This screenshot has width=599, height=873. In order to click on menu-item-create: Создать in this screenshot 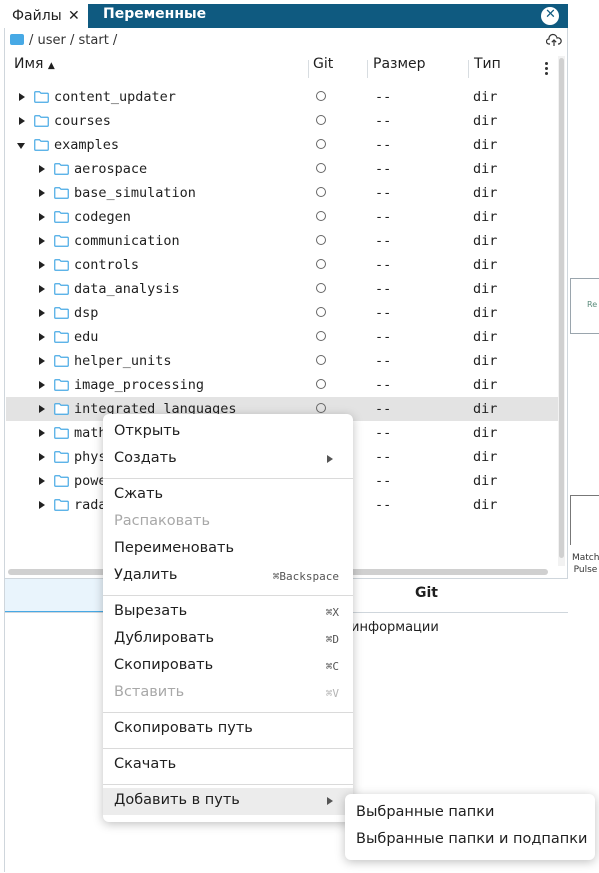, I will do `click(228, 459)`.